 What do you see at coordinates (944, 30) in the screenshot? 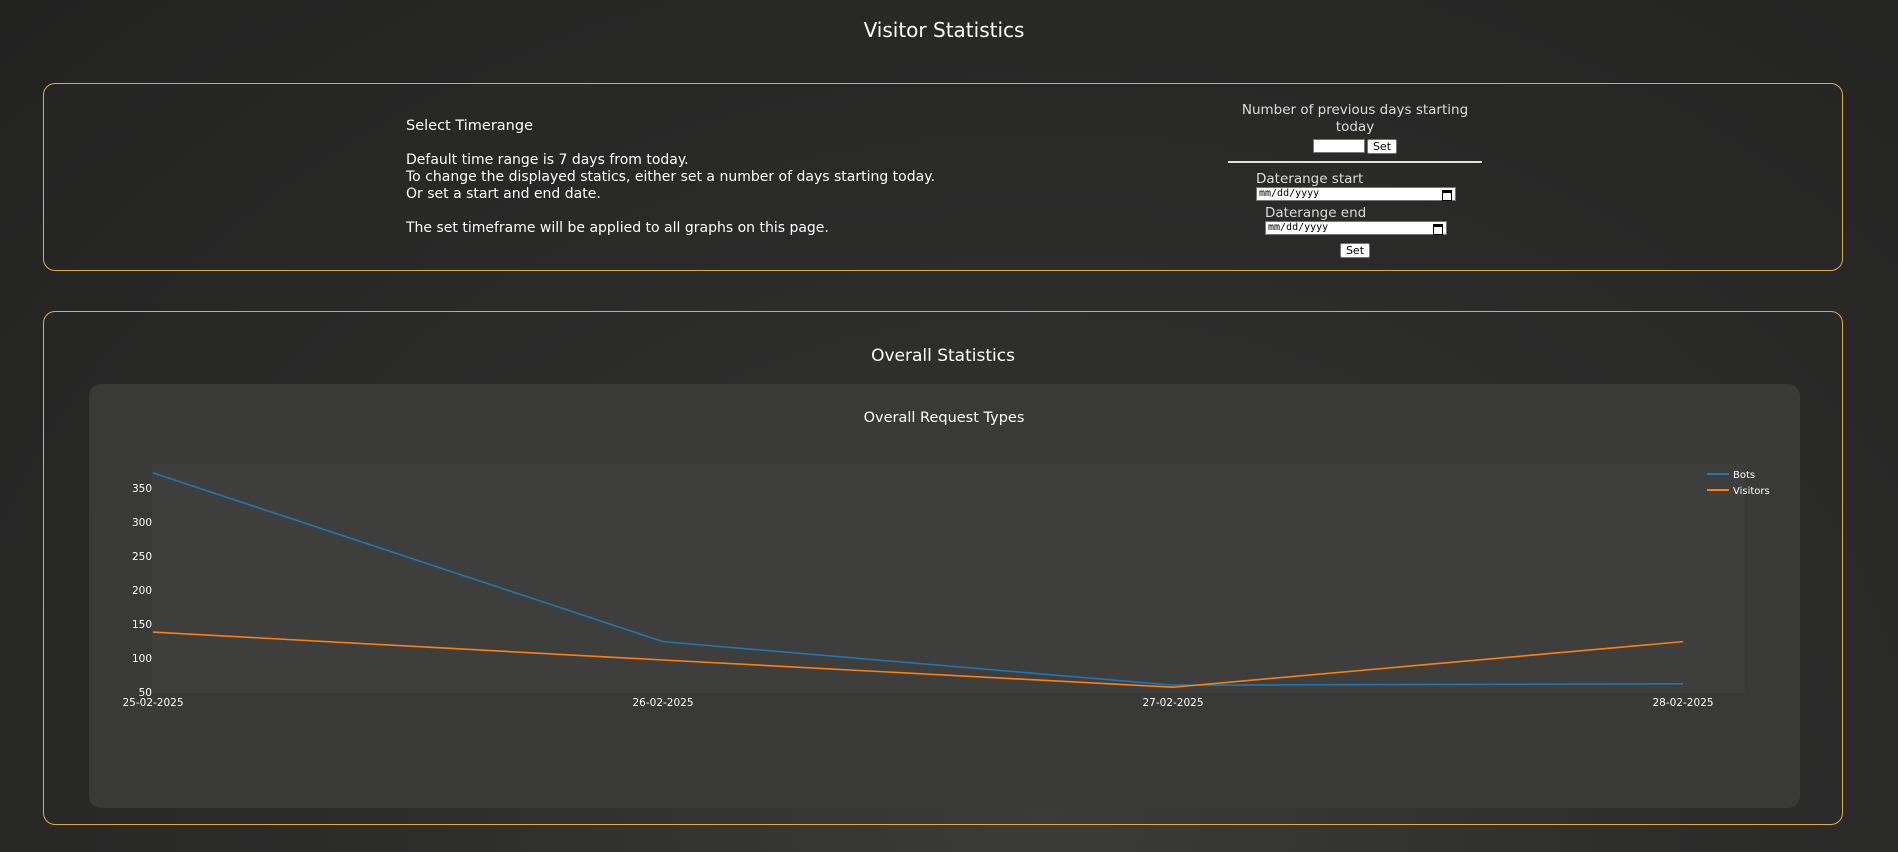
I see `page-title: Visitor Statistics` at bounding box center [944, 30].